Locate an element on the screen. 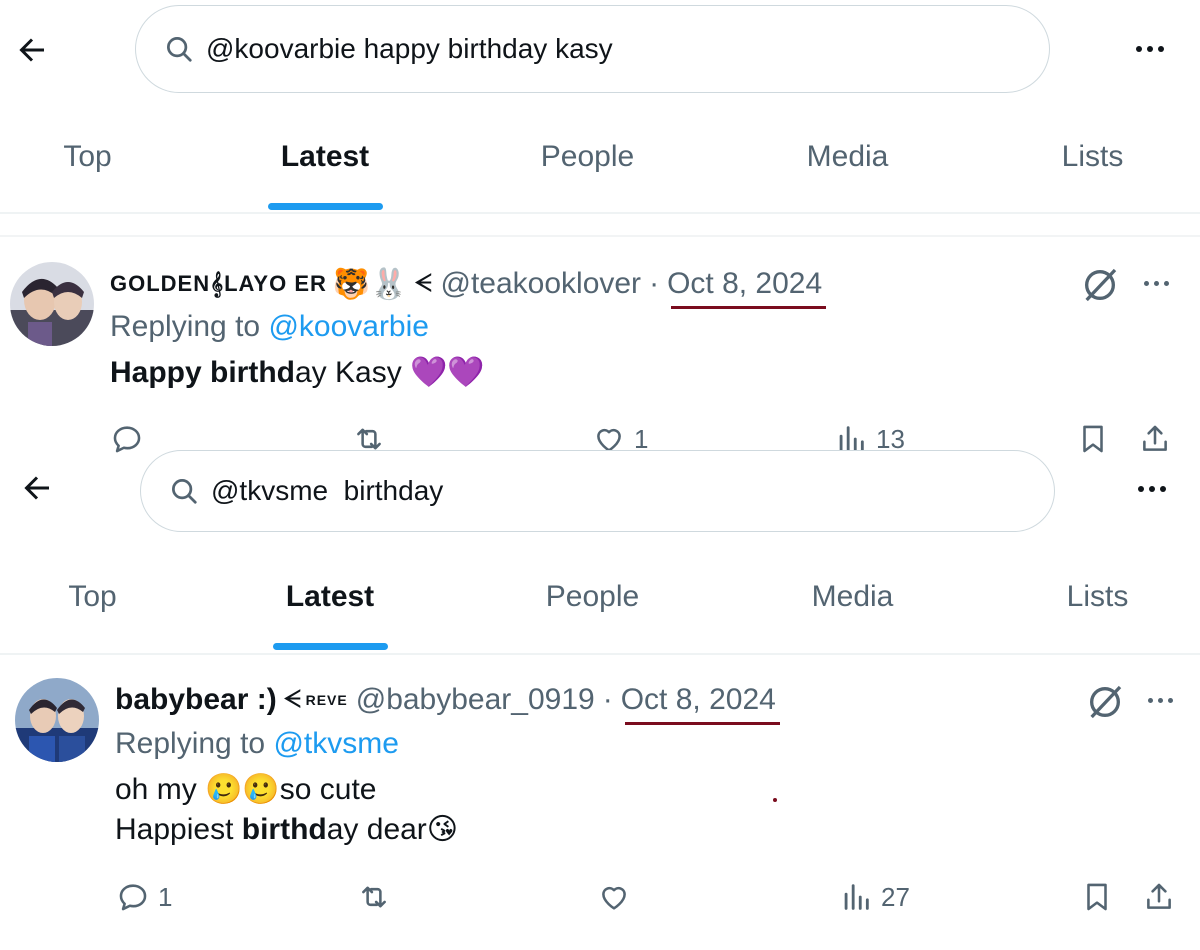 This screenshot has width=1200, height=950. share-button is located at coordinates (1159, 897).